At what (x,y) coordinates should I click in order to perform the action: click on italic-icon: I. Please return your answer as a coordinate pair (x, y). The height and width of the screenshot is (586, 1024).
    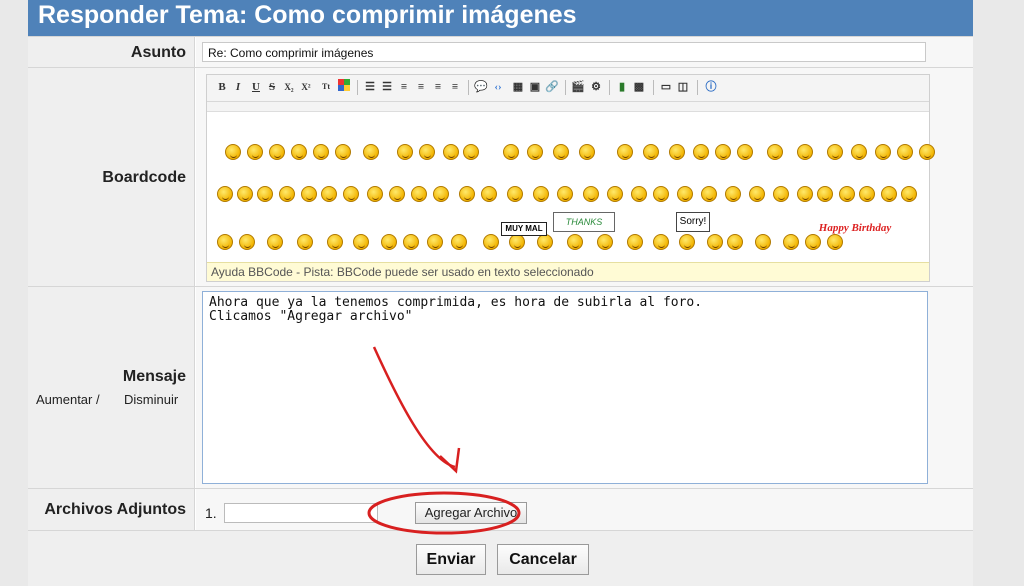
    Looking at the image, I should click on (238, 87).